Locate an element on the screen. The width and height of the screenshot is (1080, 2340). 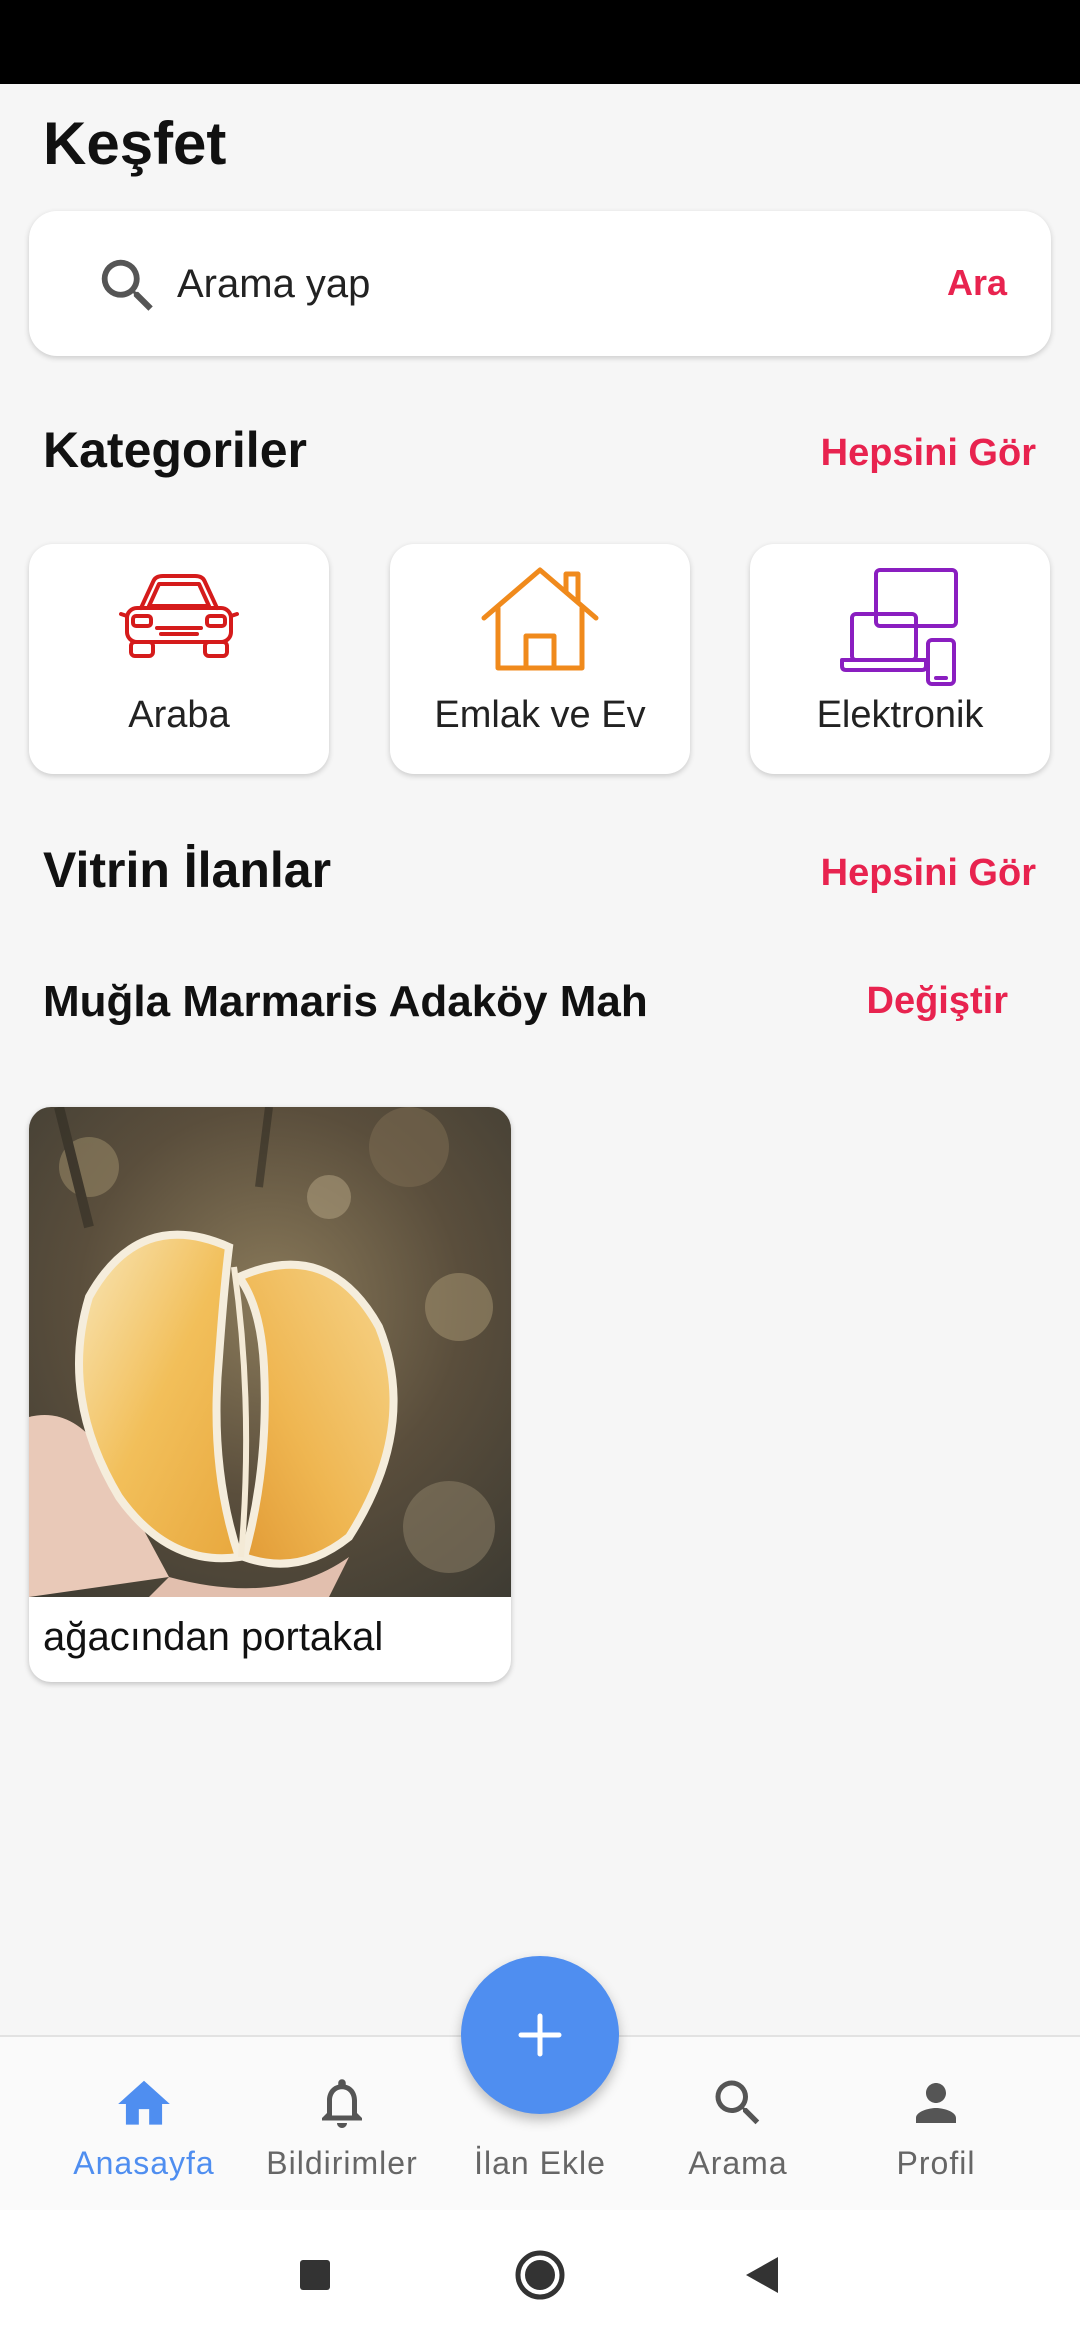
nav-item-search: Arama is located at coordinates (738, 2124).